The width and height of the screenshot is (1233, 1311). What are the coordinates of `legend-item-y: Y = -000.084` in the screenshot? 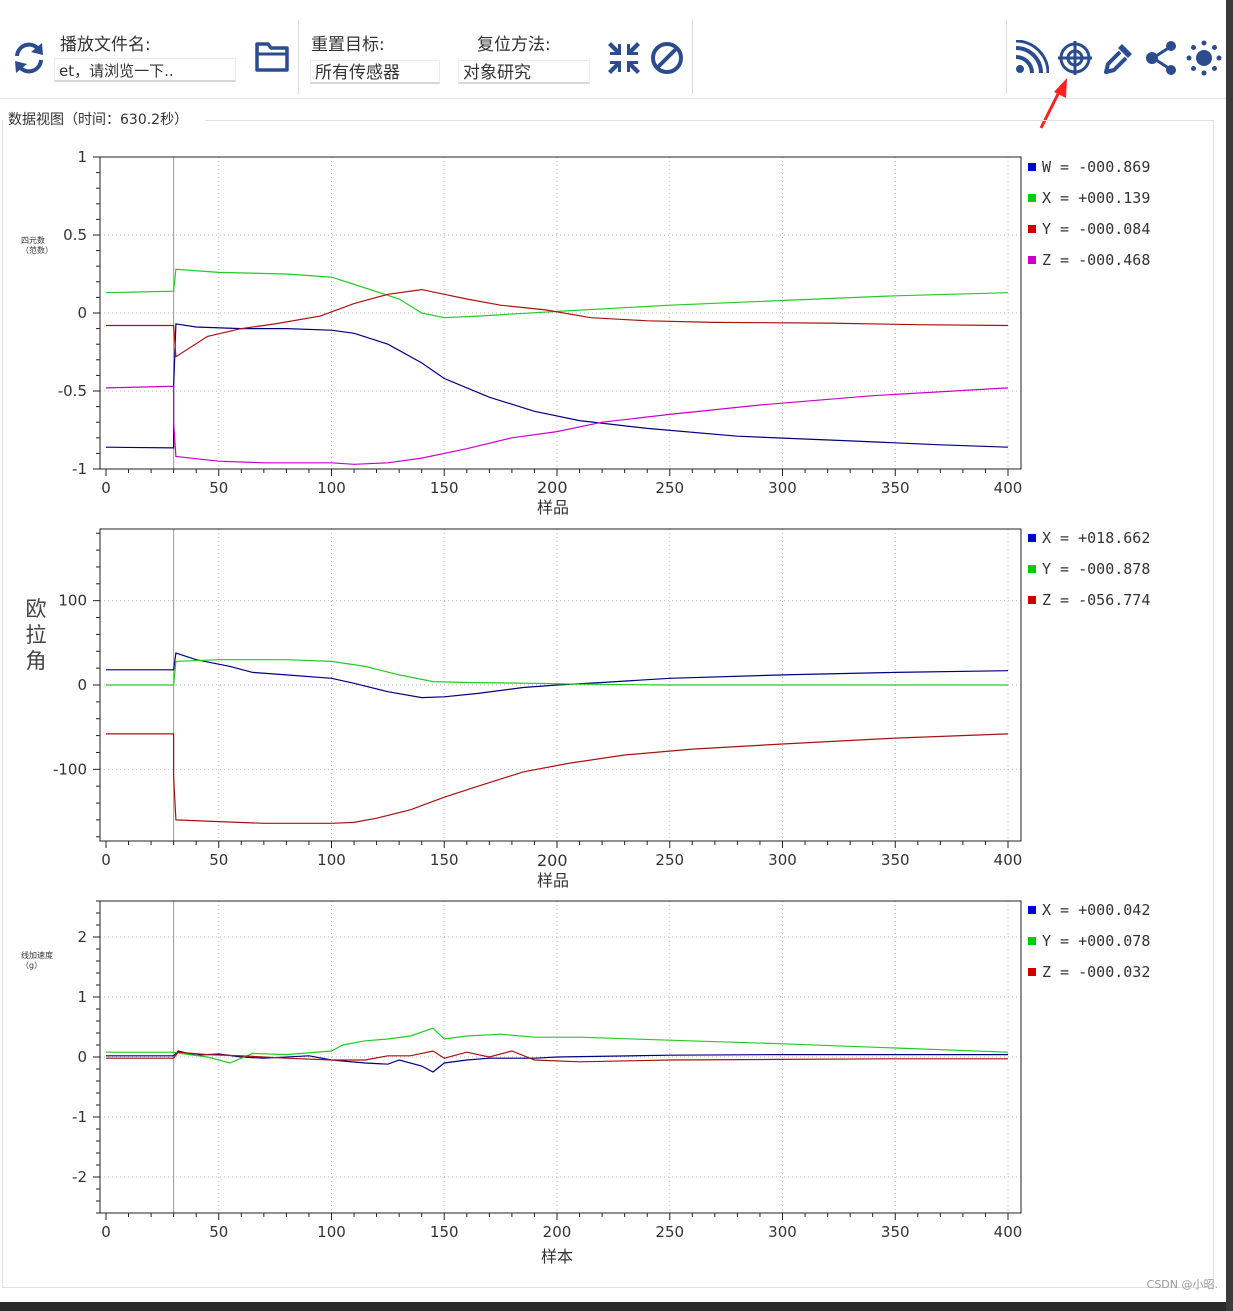 It's located at (1089, 235).